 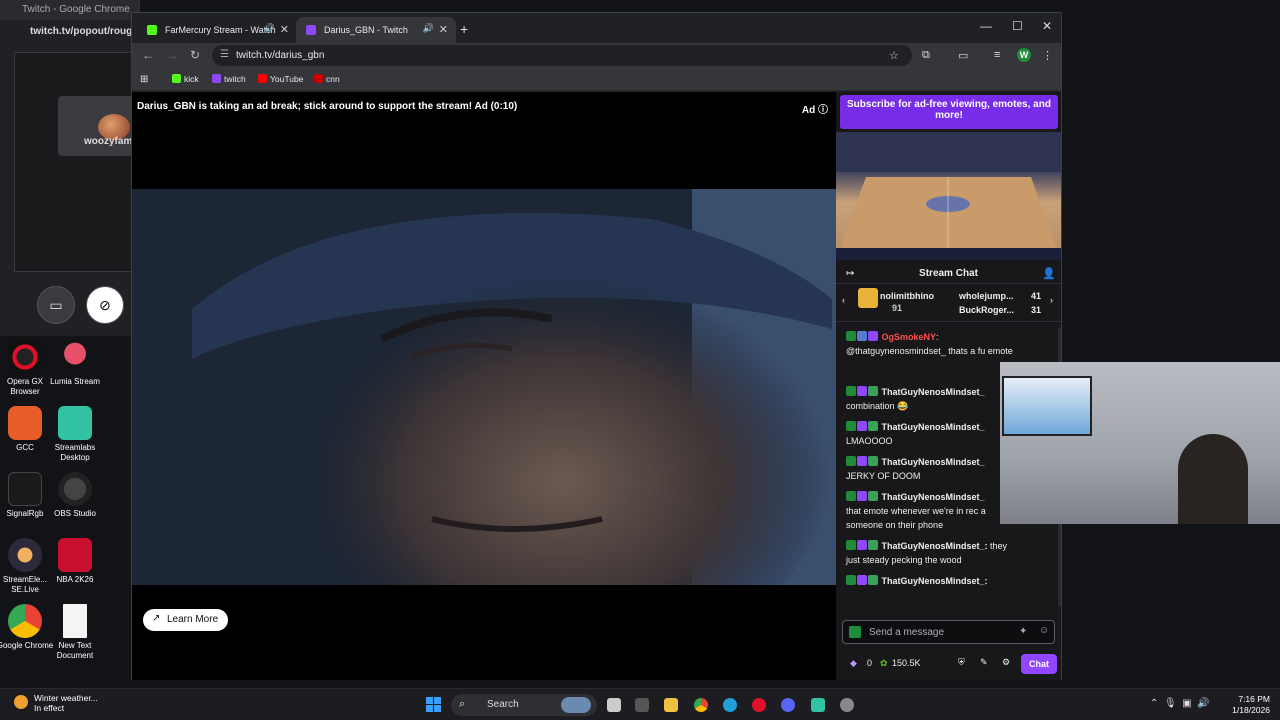 What do you see at coordinates (75, 579) in the screenshot?
I see `desktop-icon-label: NBA 2K26` at bounding box center [75, 579].